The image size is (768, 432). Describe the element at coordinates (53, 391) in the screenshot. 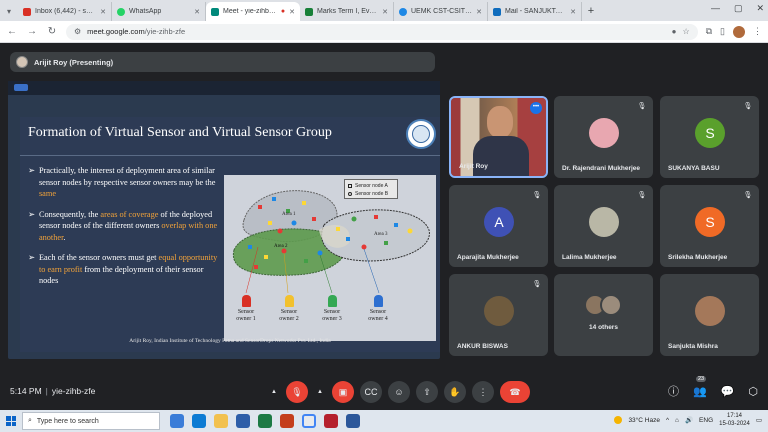

I see `meeting-info: 5:14 PM | yie-zihb-zfe` at that location.